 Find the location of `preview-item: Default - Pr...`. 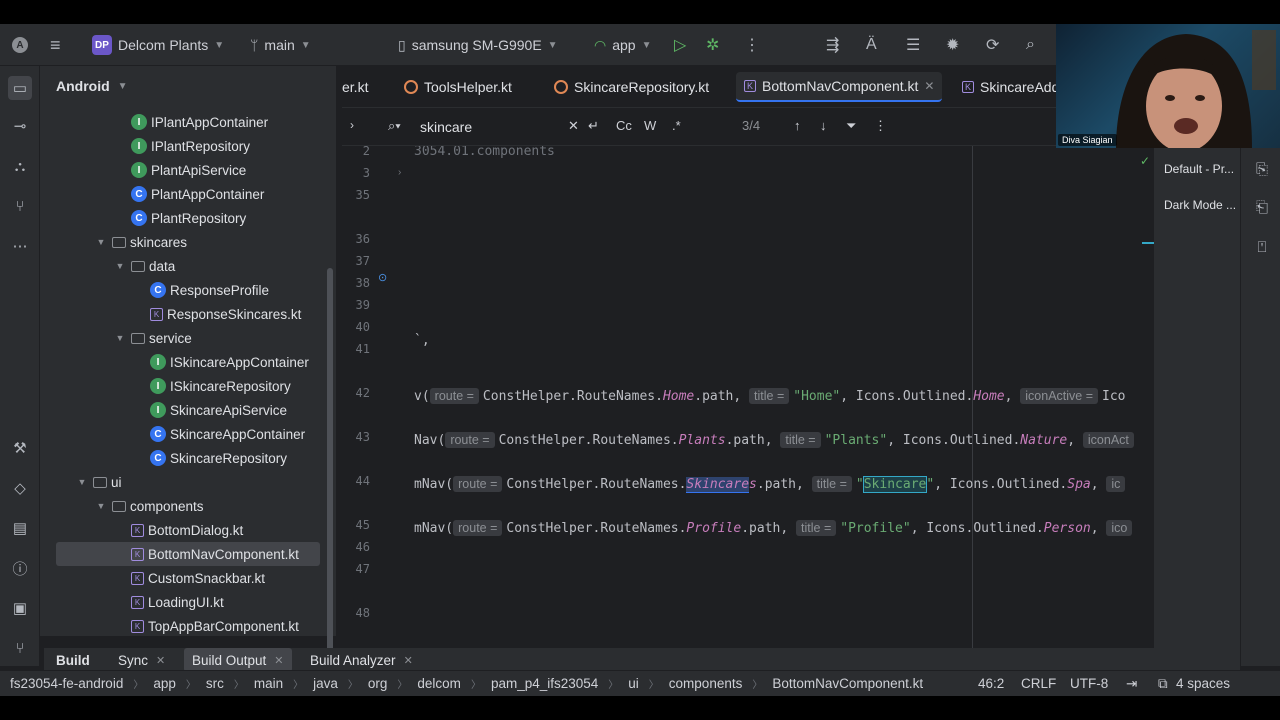

preview-item: Default - Pr... is located at coordinates (1199, 169).